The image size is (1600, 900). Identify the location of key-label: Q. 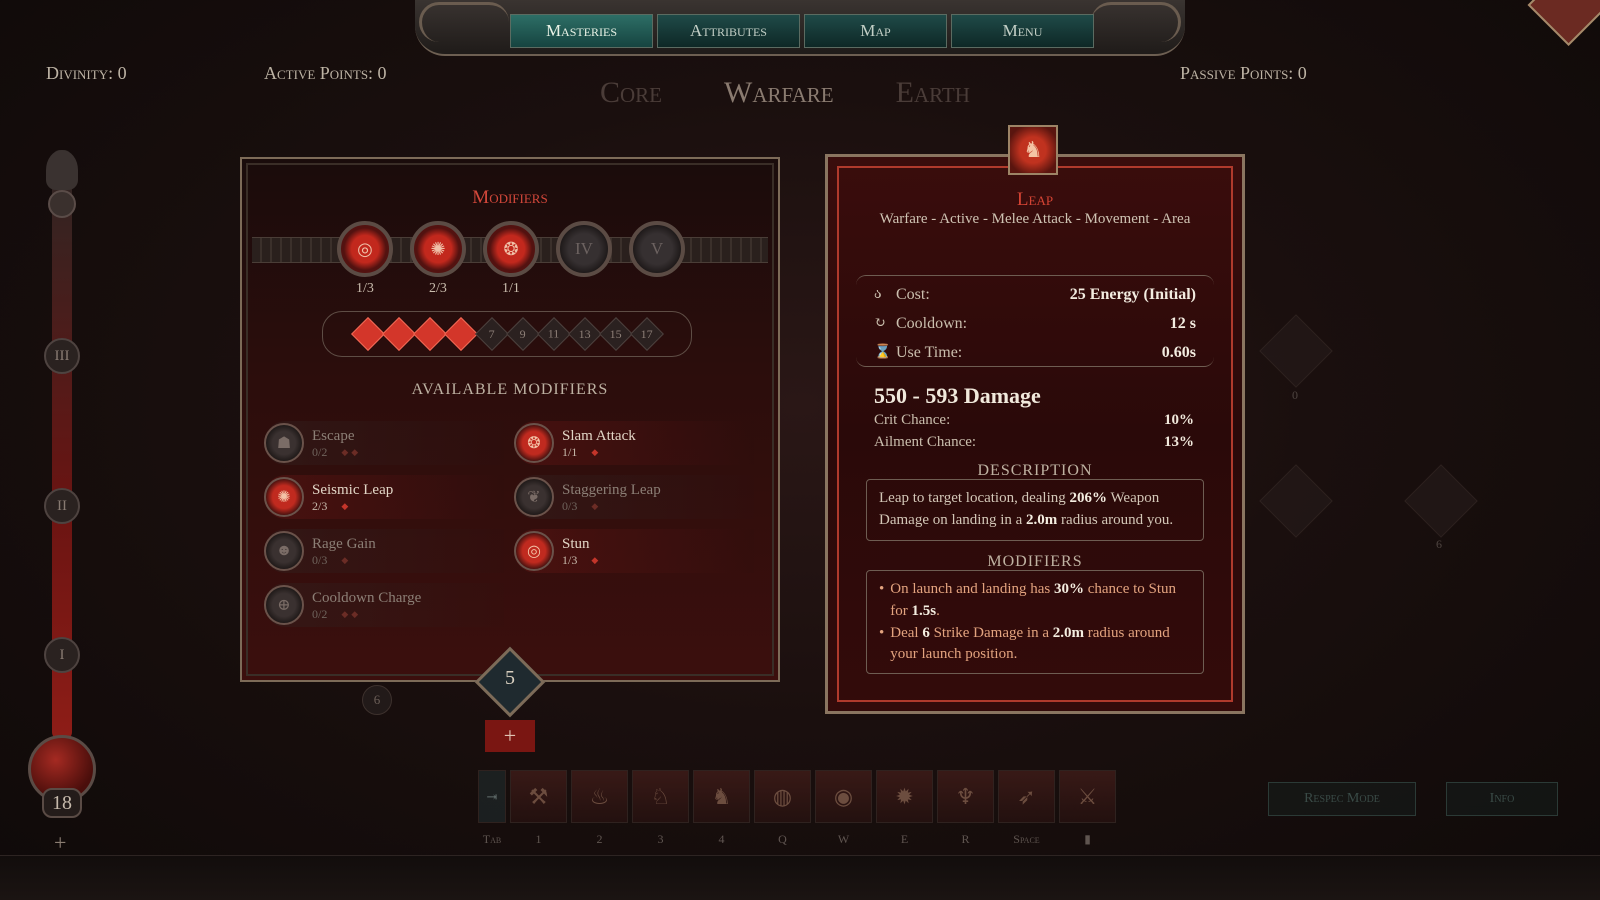
(782, 839).